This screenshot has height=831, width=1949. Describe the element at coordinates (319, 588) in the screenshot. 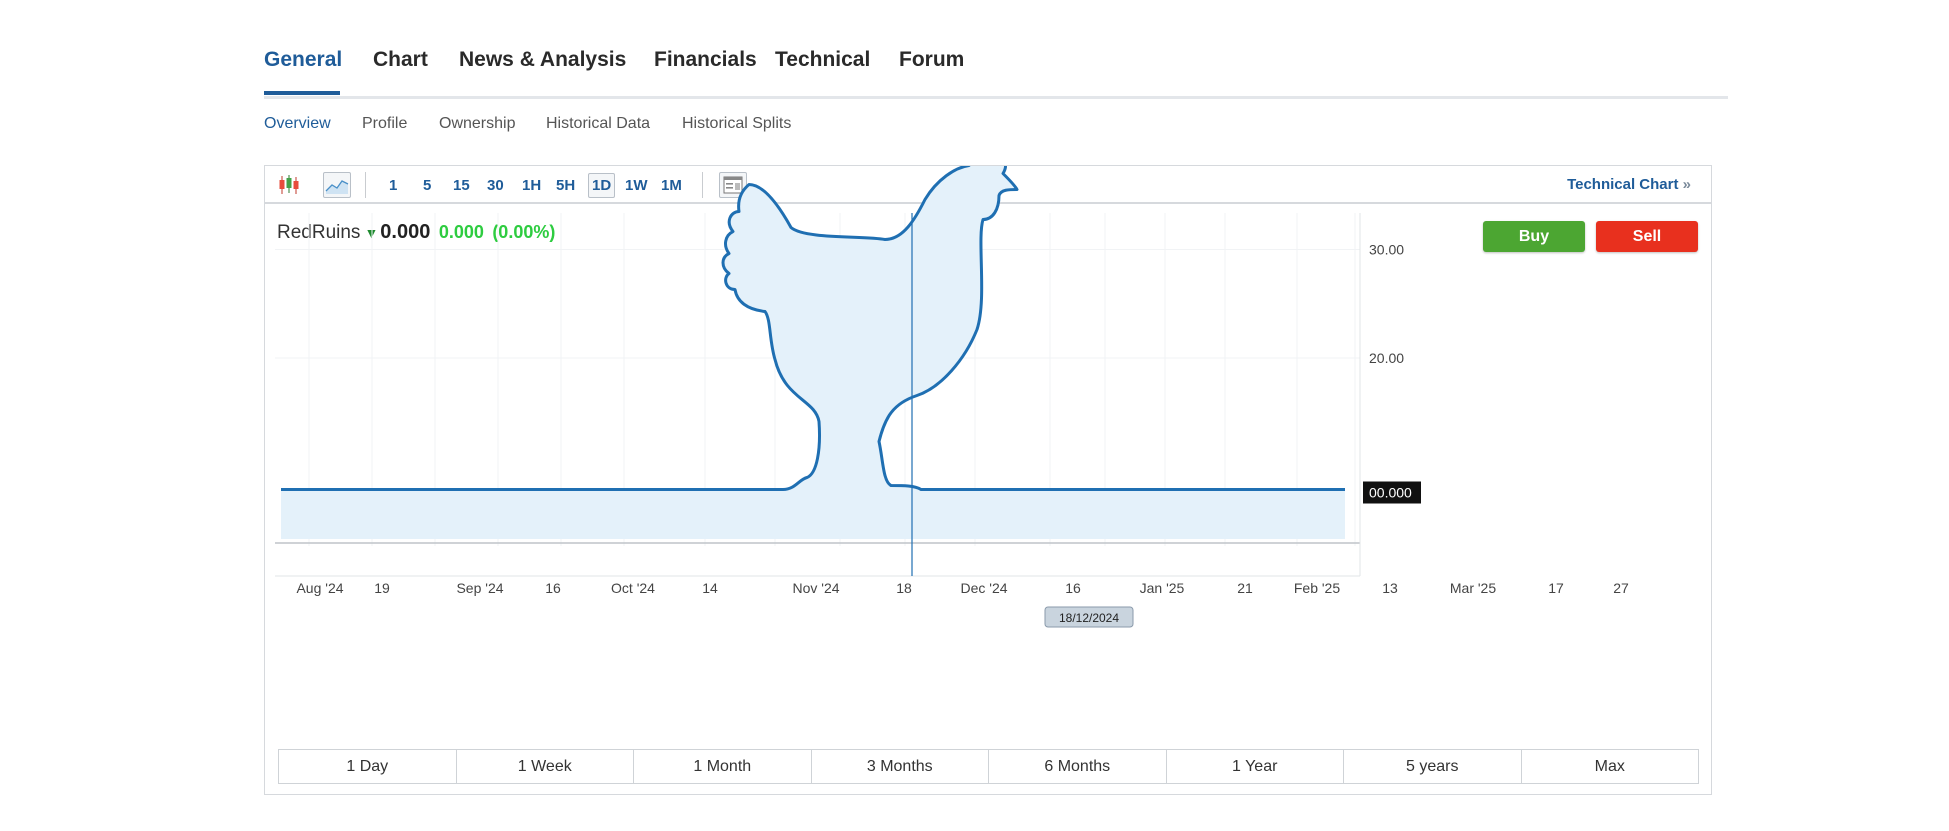

I see `x-tick-label: Aug '24` at that location.